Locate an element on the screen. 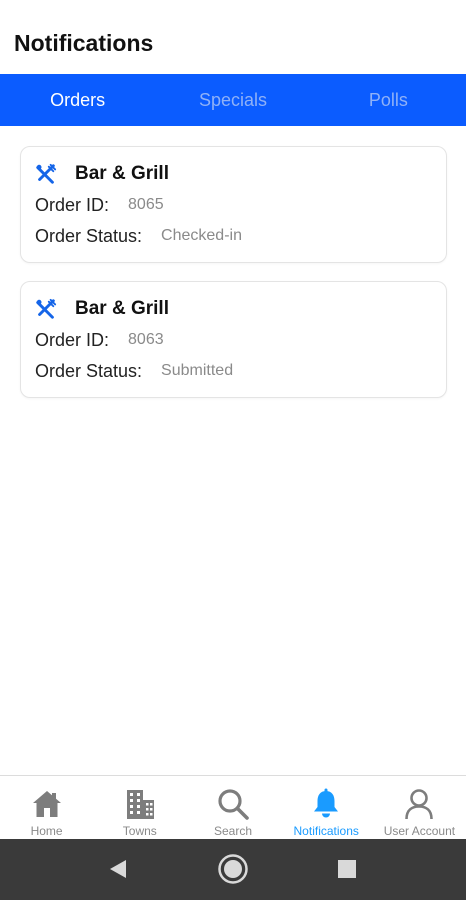 This screenshot has height=900, width=466. order-status-row: Order Status: Submitted is located at coordinates (134, 371).